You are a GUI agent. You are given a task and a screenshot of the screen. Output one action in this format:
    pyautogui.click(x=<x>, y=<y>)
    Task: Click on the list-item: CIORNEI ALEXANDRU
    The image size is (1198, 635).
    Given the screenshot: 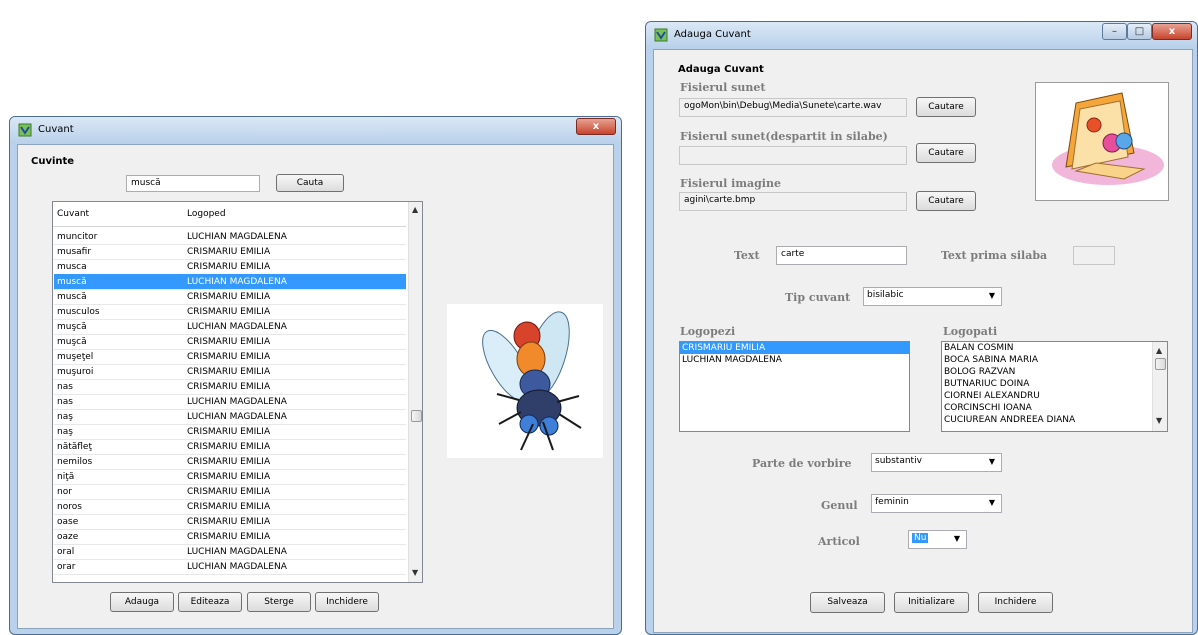 What is the action you would take?
    pyautogui.click(x=1047, y=396)
    